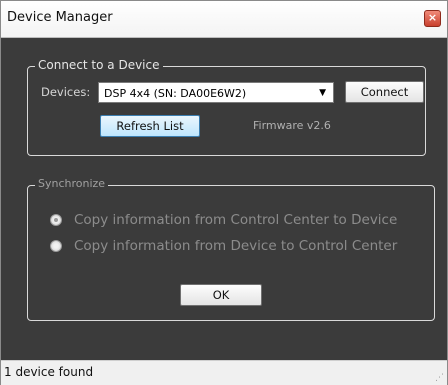  I want to click on status-bar: 1 device found ⋰, so click(224, 372).